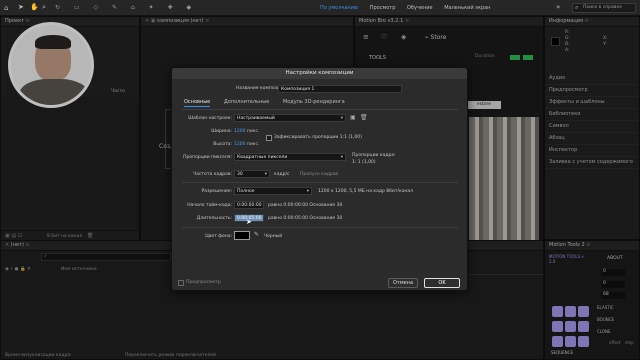  I want to click on workspace-tab-default: По умолчанию, so click(339, 8).